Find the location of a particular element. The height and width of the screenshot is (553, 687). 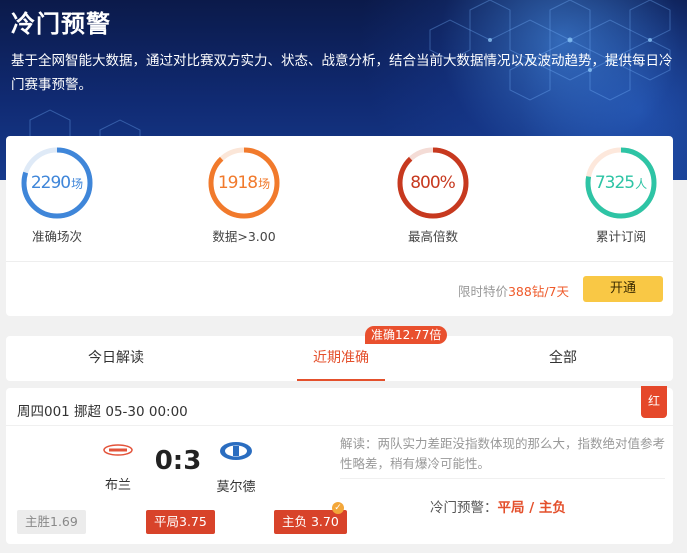

progress-ring: 2290 场 is located at coordinates (57, 183).